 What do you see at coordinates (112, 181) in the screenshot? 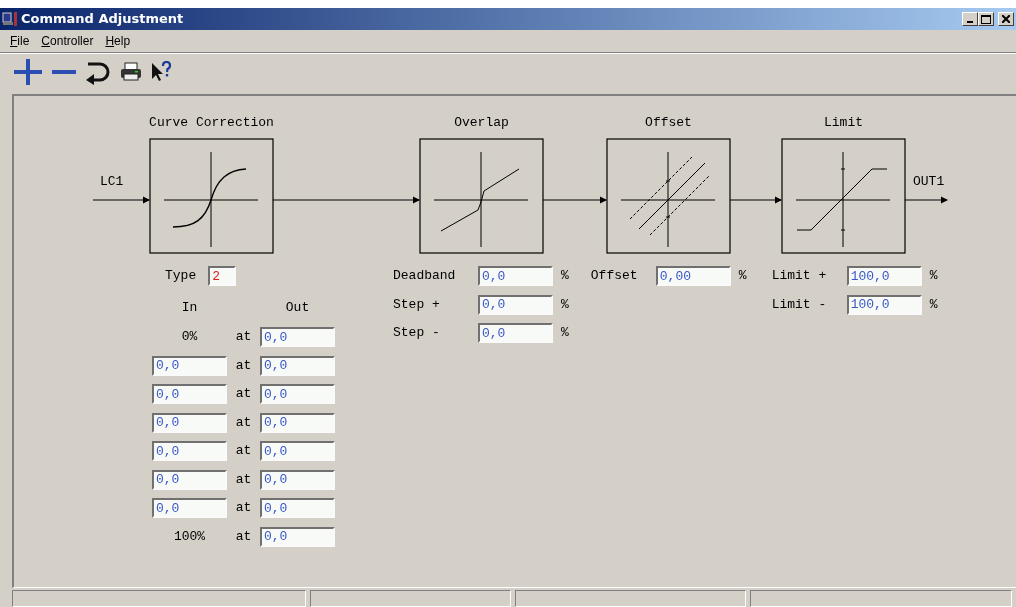
I see `input-signal-label: LC1` at bounding box center [112, 181].